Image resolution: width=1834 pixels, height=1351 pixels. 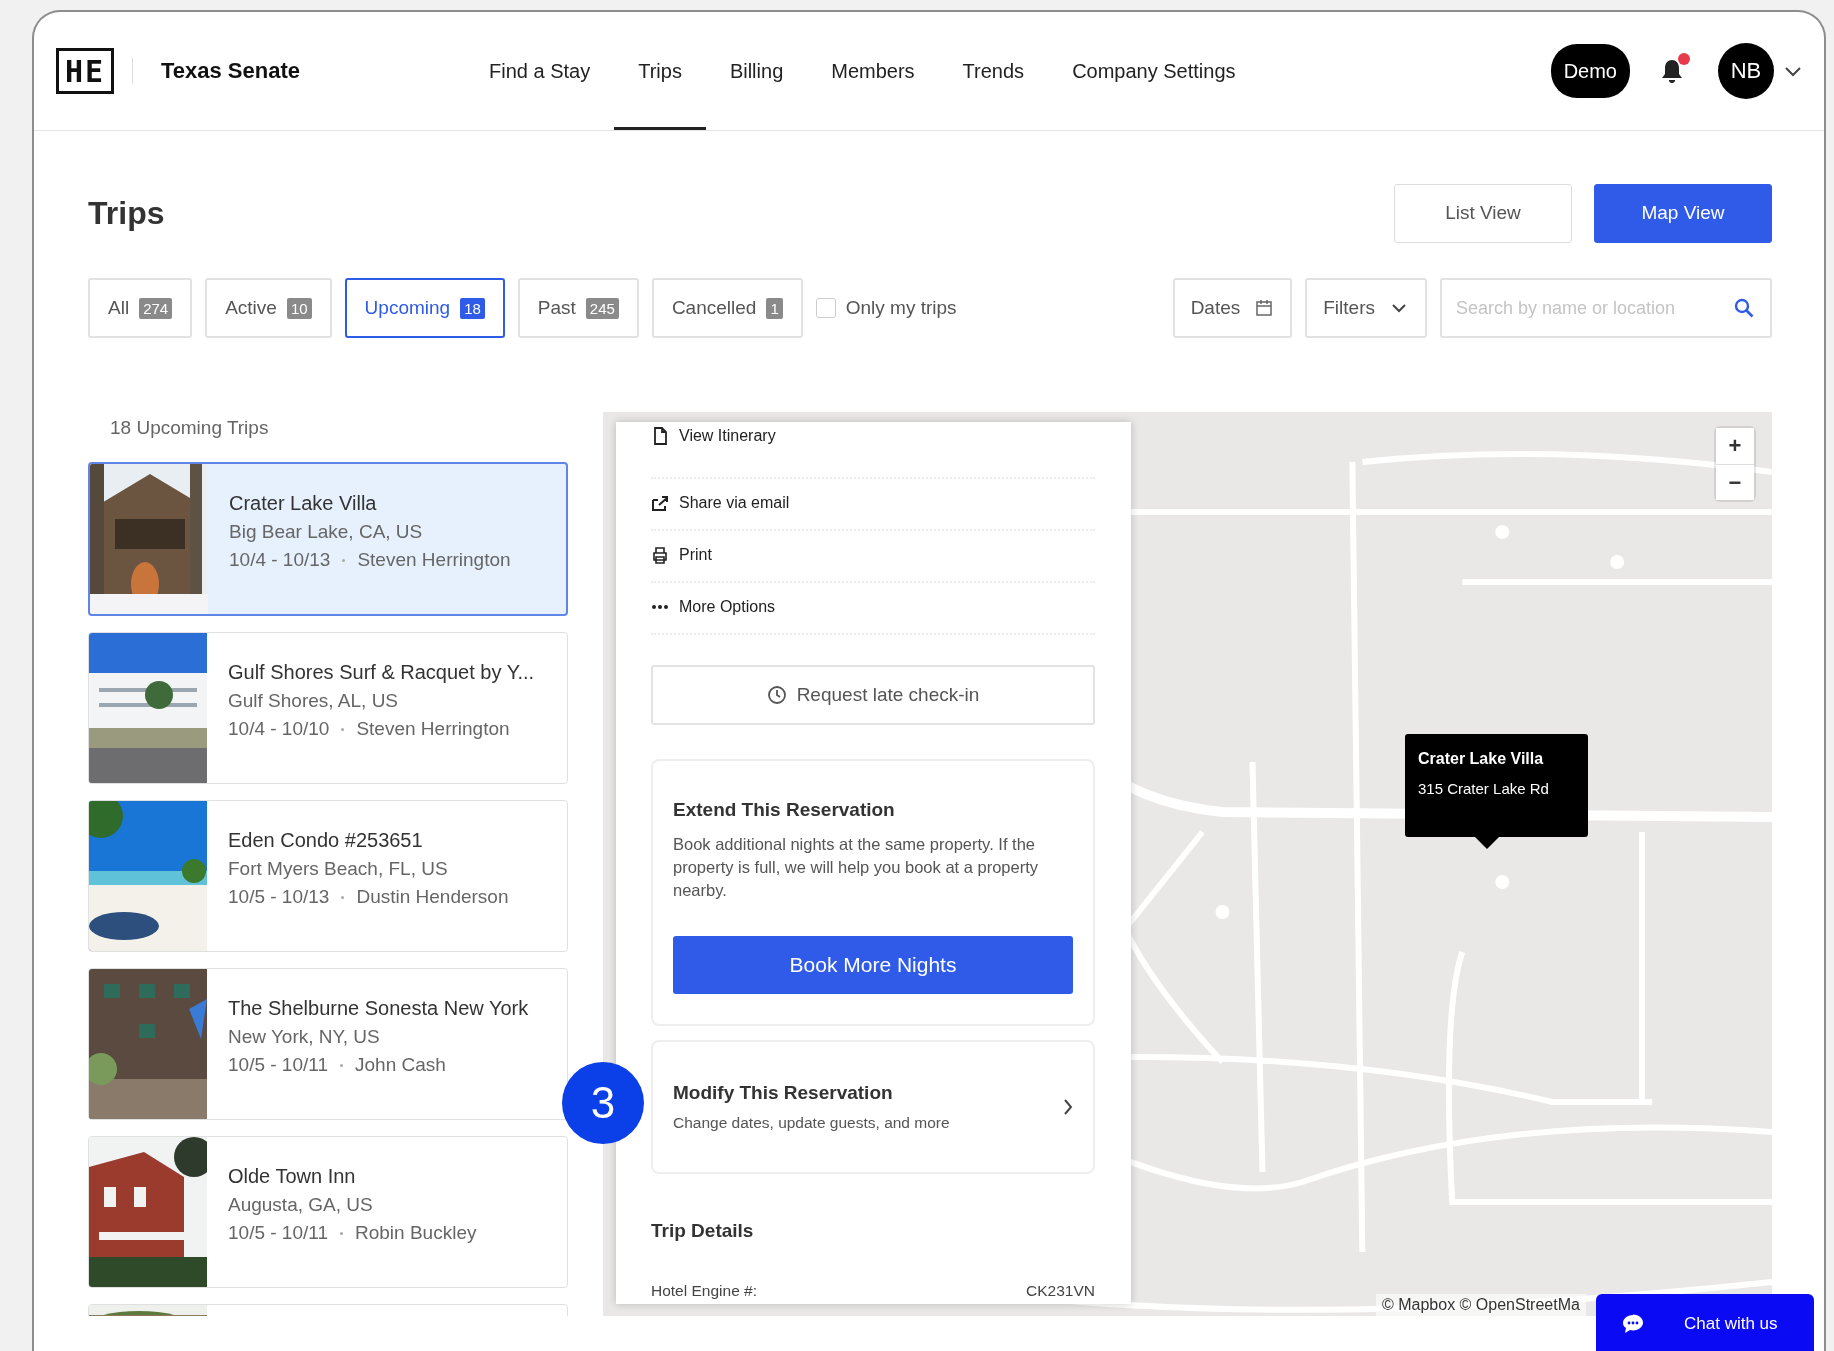 What do you see at coordinates (1264, 308) in the screenshot?
I see `calendar-icon` at bounding box center [1264, 308].